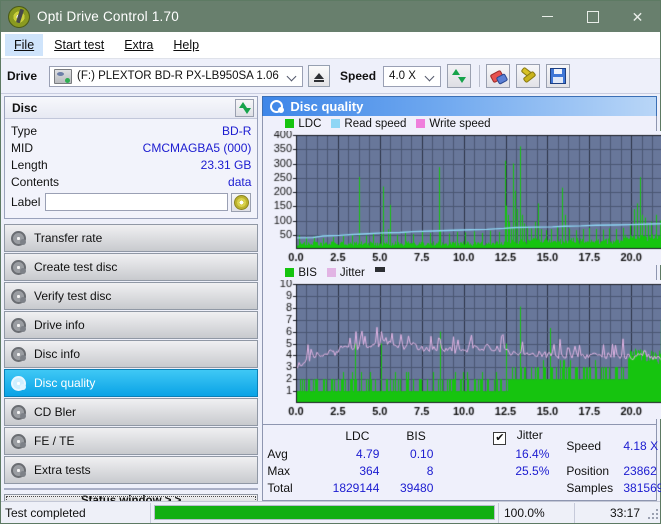 The height and width of the screenshot is (524, 661). I want to click on legend-label-ldc: LDC, so click(310, 123).